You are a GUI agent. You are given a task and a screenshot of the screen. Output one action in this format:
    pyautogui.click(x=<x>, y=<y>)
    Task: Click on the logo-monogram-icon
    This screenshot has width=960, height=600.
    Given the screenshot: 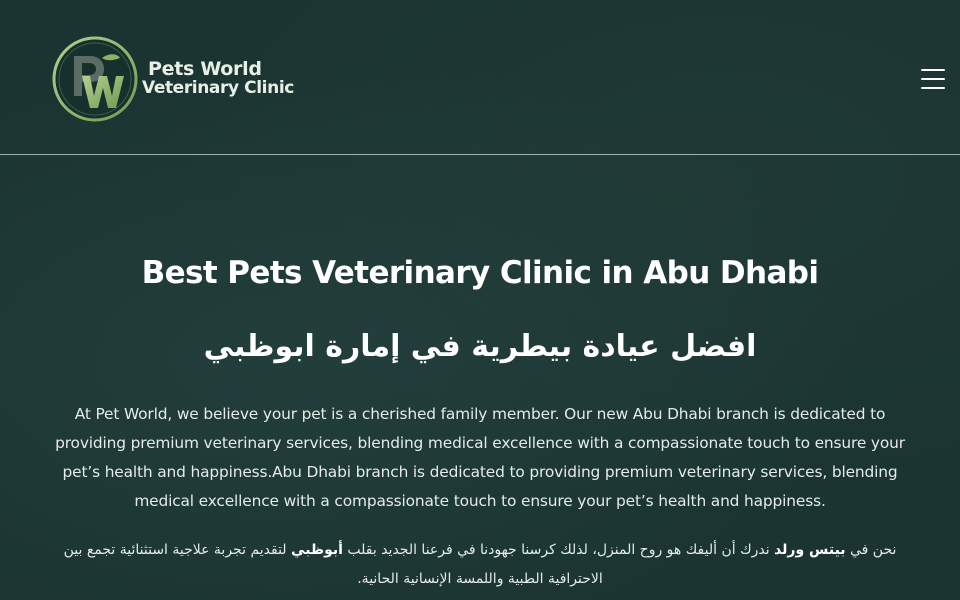 What is the action you would take?
    pyautogui.click(x=95, y=79)
    